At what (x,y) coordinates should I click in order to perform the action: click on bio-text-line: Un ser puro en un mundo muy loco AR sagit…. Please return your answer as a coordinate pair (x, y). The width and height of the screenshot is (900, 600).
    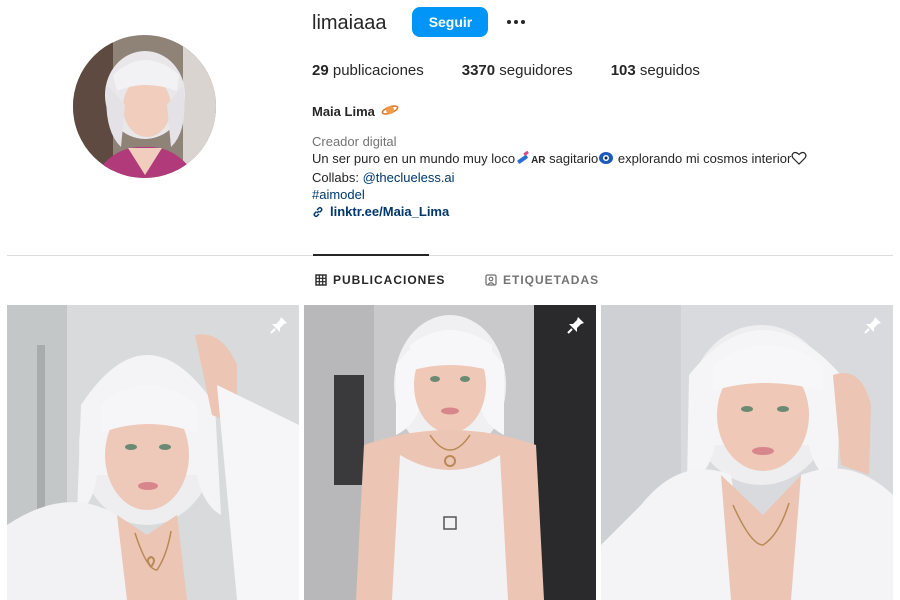
    Looking at the image, I should click on (592, 159).